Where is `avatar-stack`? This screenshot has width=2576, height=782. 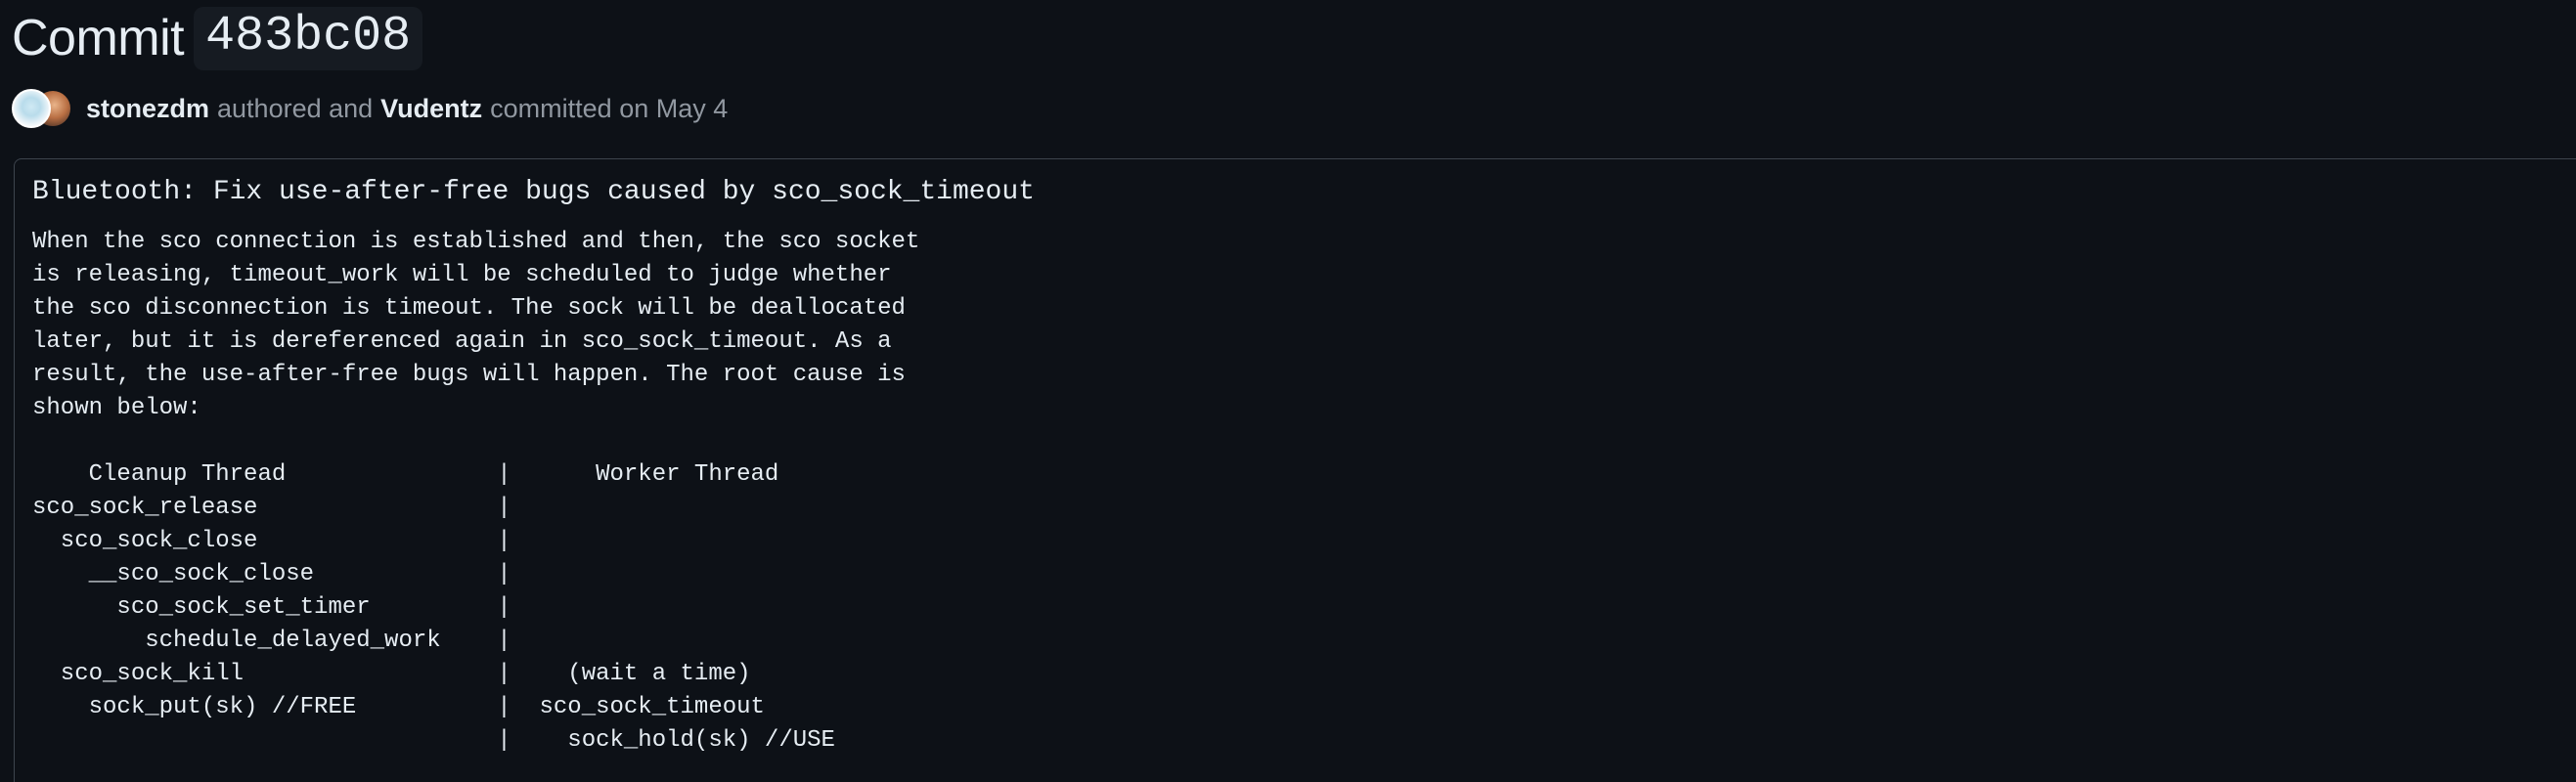
avatar-stack is located at coordinates (42, 109).